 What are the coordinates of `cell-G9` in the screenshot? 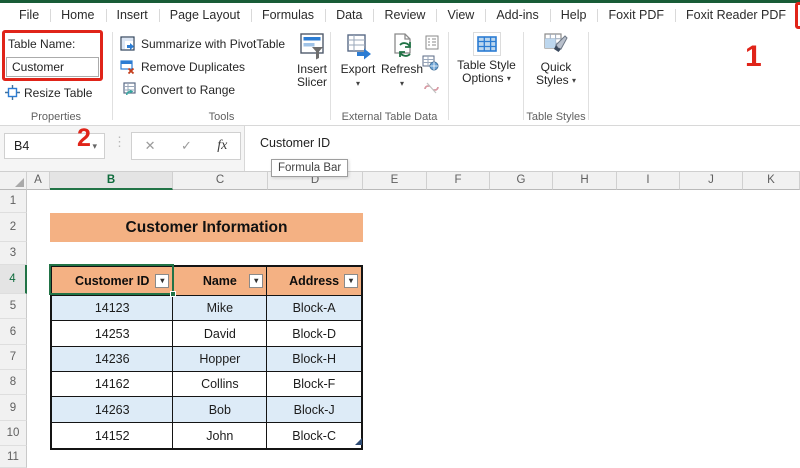 It's located at (521, 408).